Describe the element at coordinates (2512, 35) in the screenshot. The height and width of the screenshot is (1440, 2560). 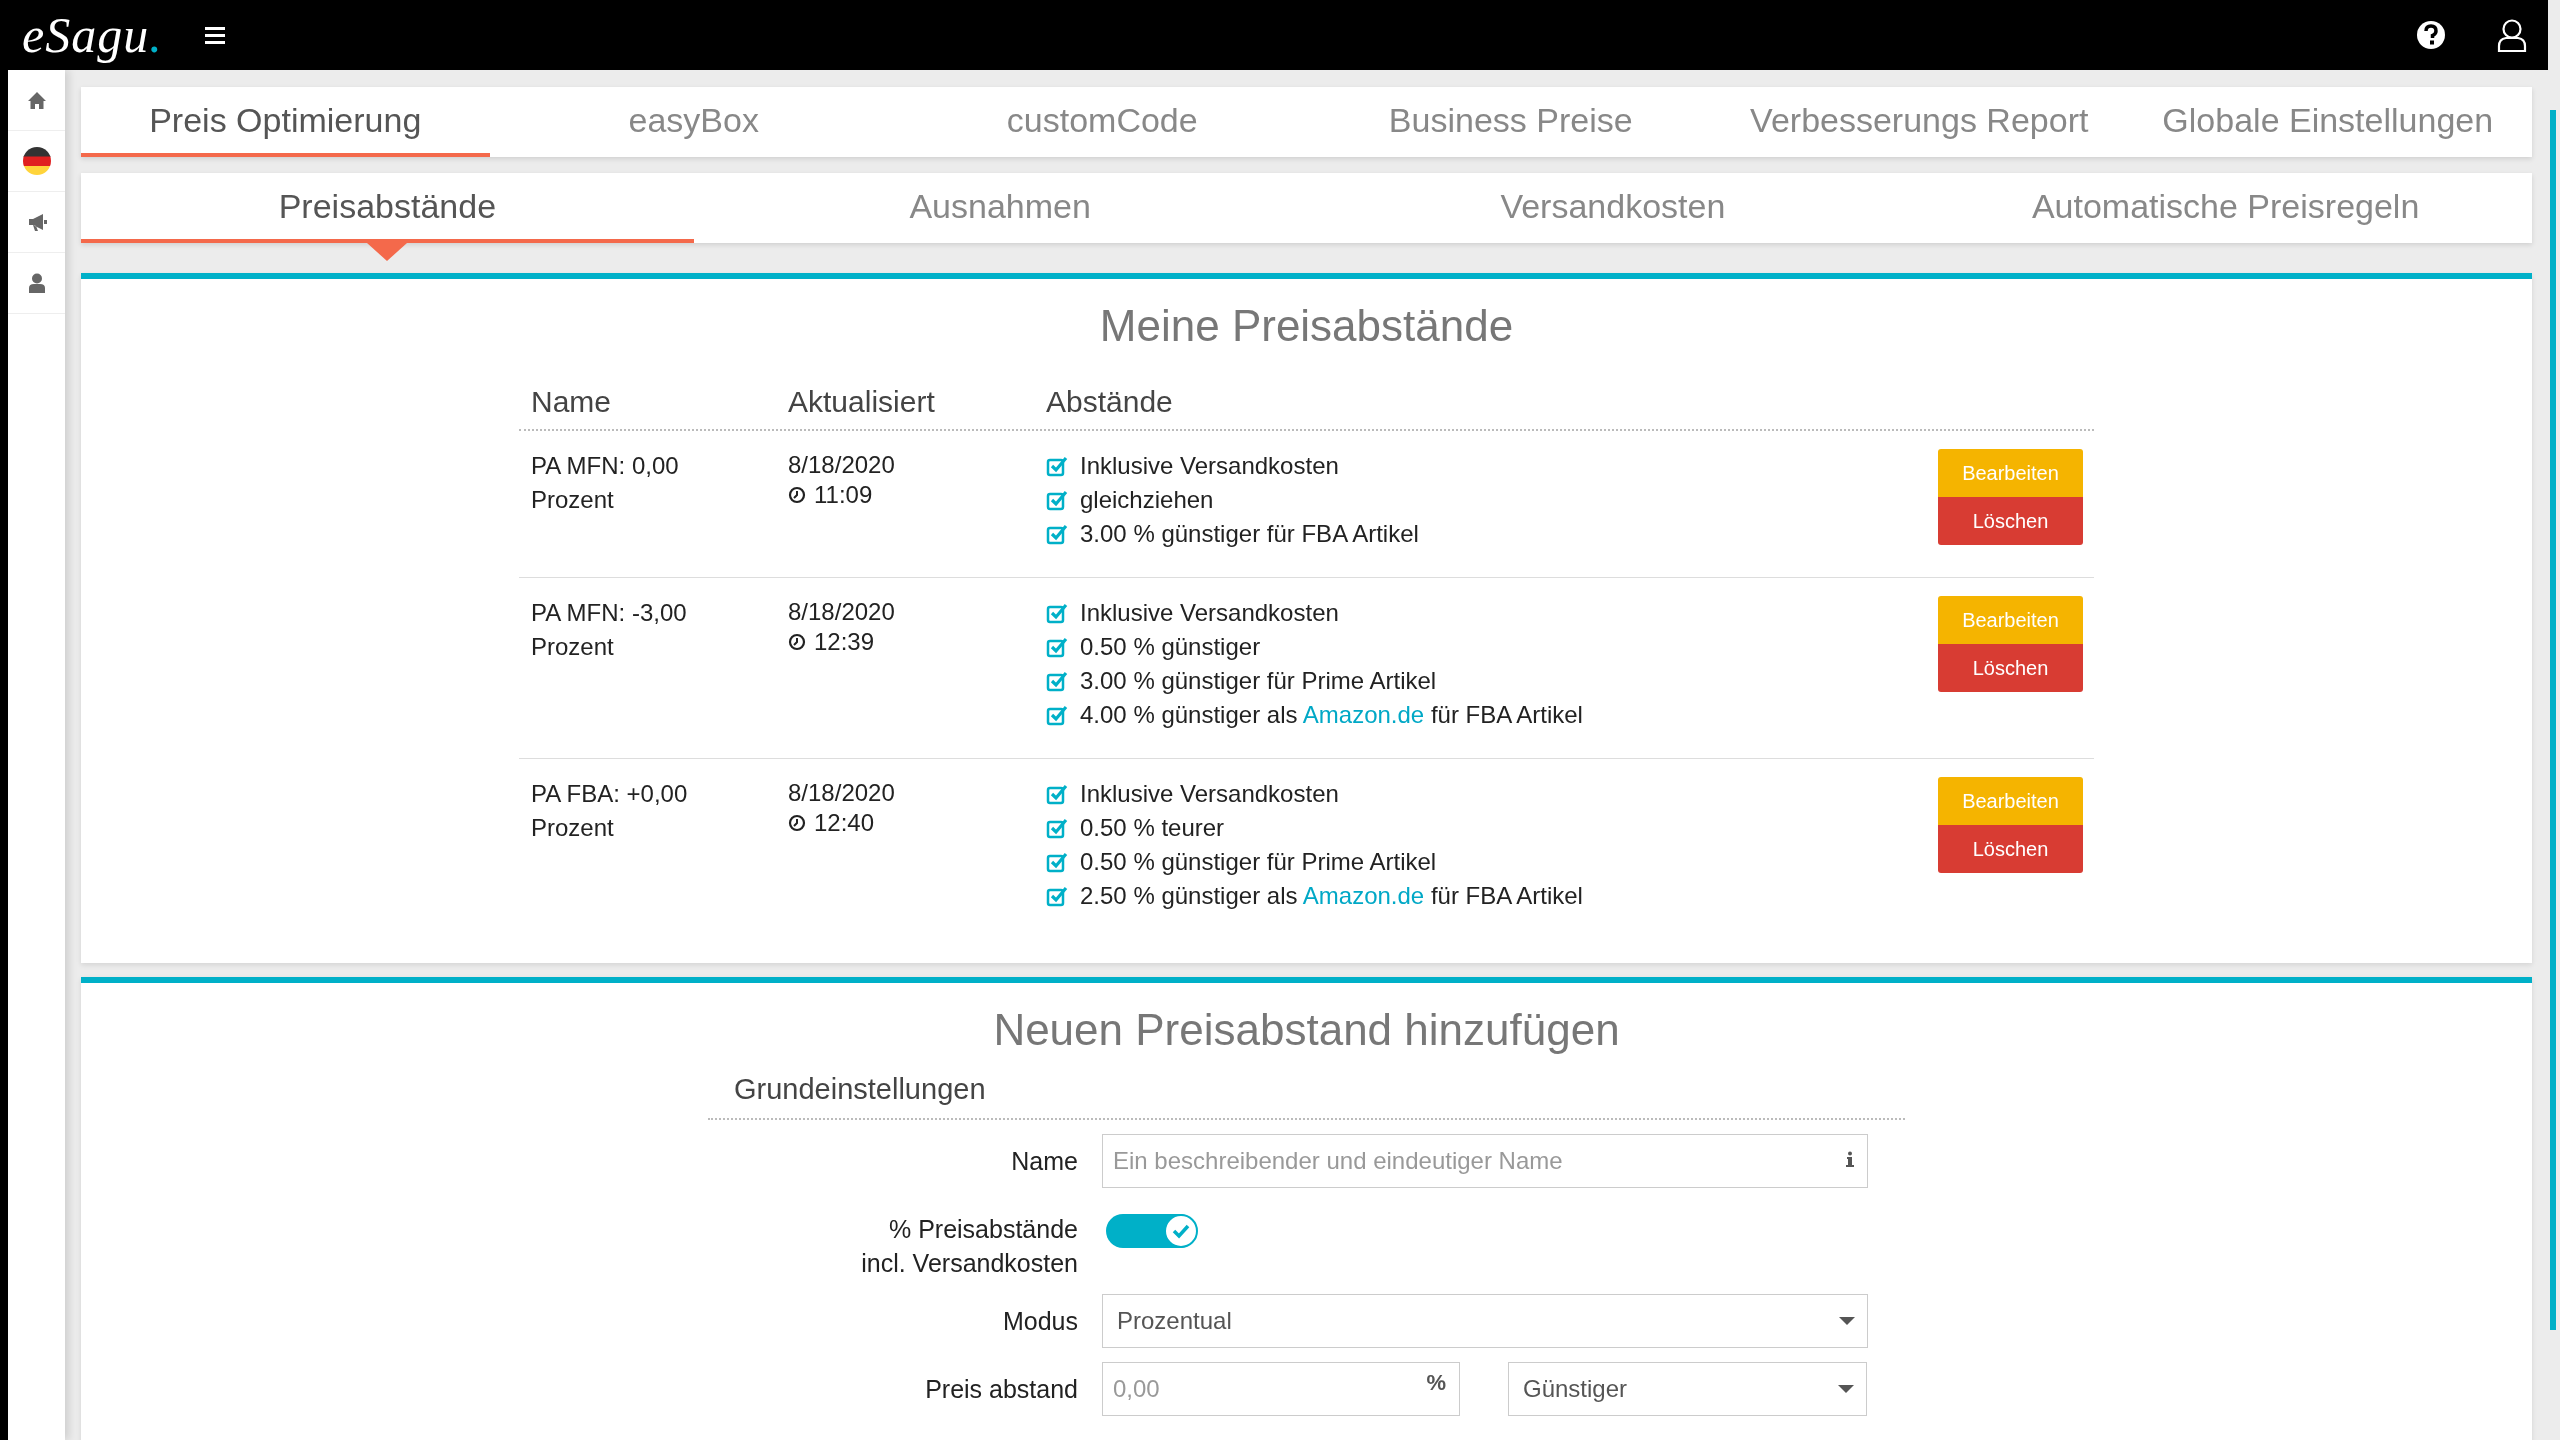
I see `user-icon` at that location.